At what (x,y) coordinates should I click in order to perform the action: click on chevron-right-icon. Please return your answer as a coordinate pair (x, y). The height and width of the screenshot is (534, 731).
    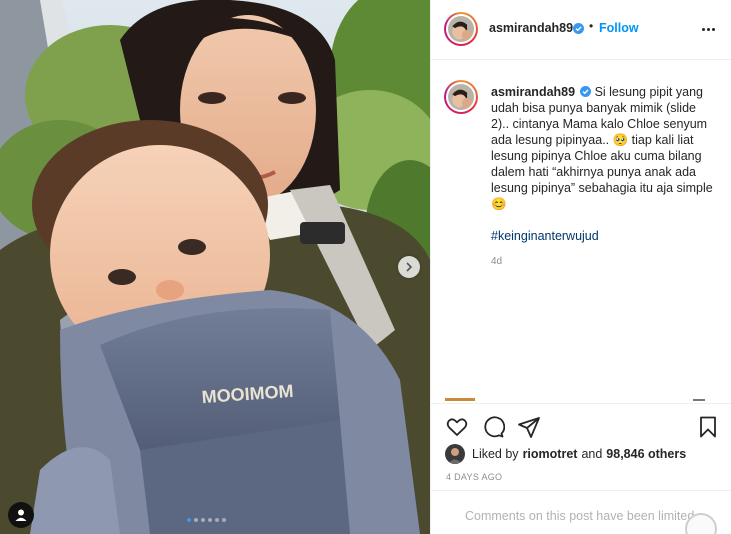
    Looking at the image, I should click on (409, 267).